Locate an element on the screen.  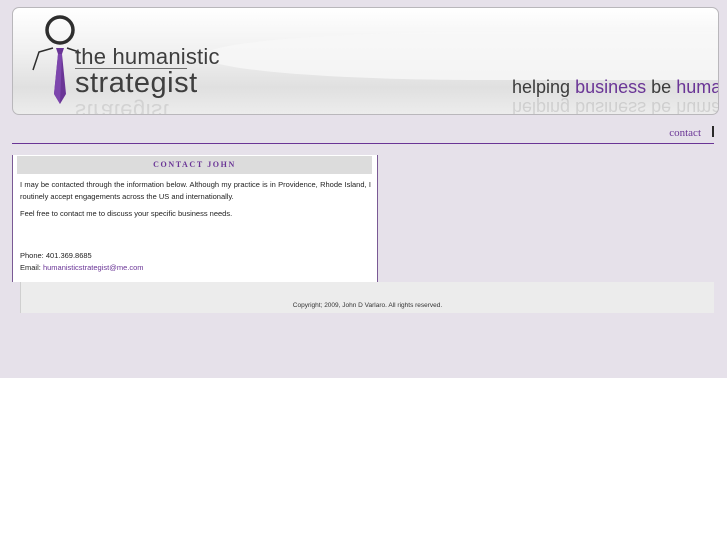
tagline-reflection: helping business be human is located at coordinates (615, 106).